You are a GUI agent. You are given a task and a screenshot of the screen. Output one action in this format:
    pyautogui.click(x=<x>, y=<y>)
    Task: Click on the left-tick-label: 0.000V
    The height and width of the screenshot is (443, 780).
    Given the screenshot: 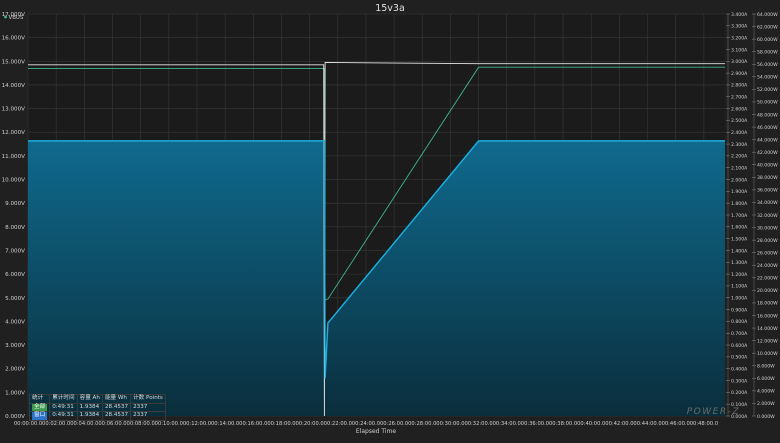 What is the action you would take?
    pyautogui.click(x=15, y=417)
    